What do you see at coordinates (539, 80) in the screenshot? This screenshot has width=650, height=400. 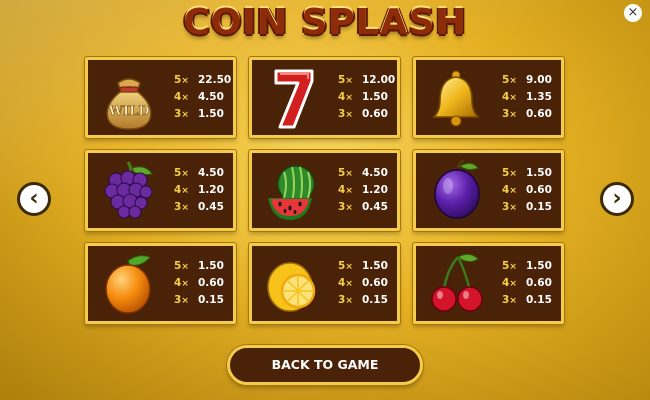 I see `pay-value: 9.00` at bounding box center [539, 80].